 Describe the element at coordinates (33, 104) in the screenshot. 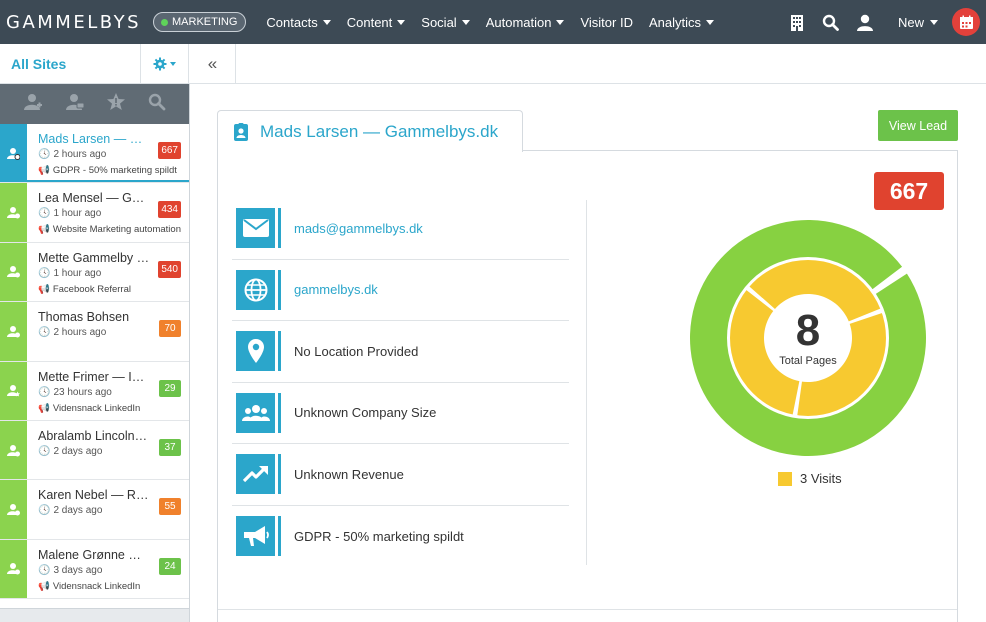

I see `user-add-filter-icon` at that location.